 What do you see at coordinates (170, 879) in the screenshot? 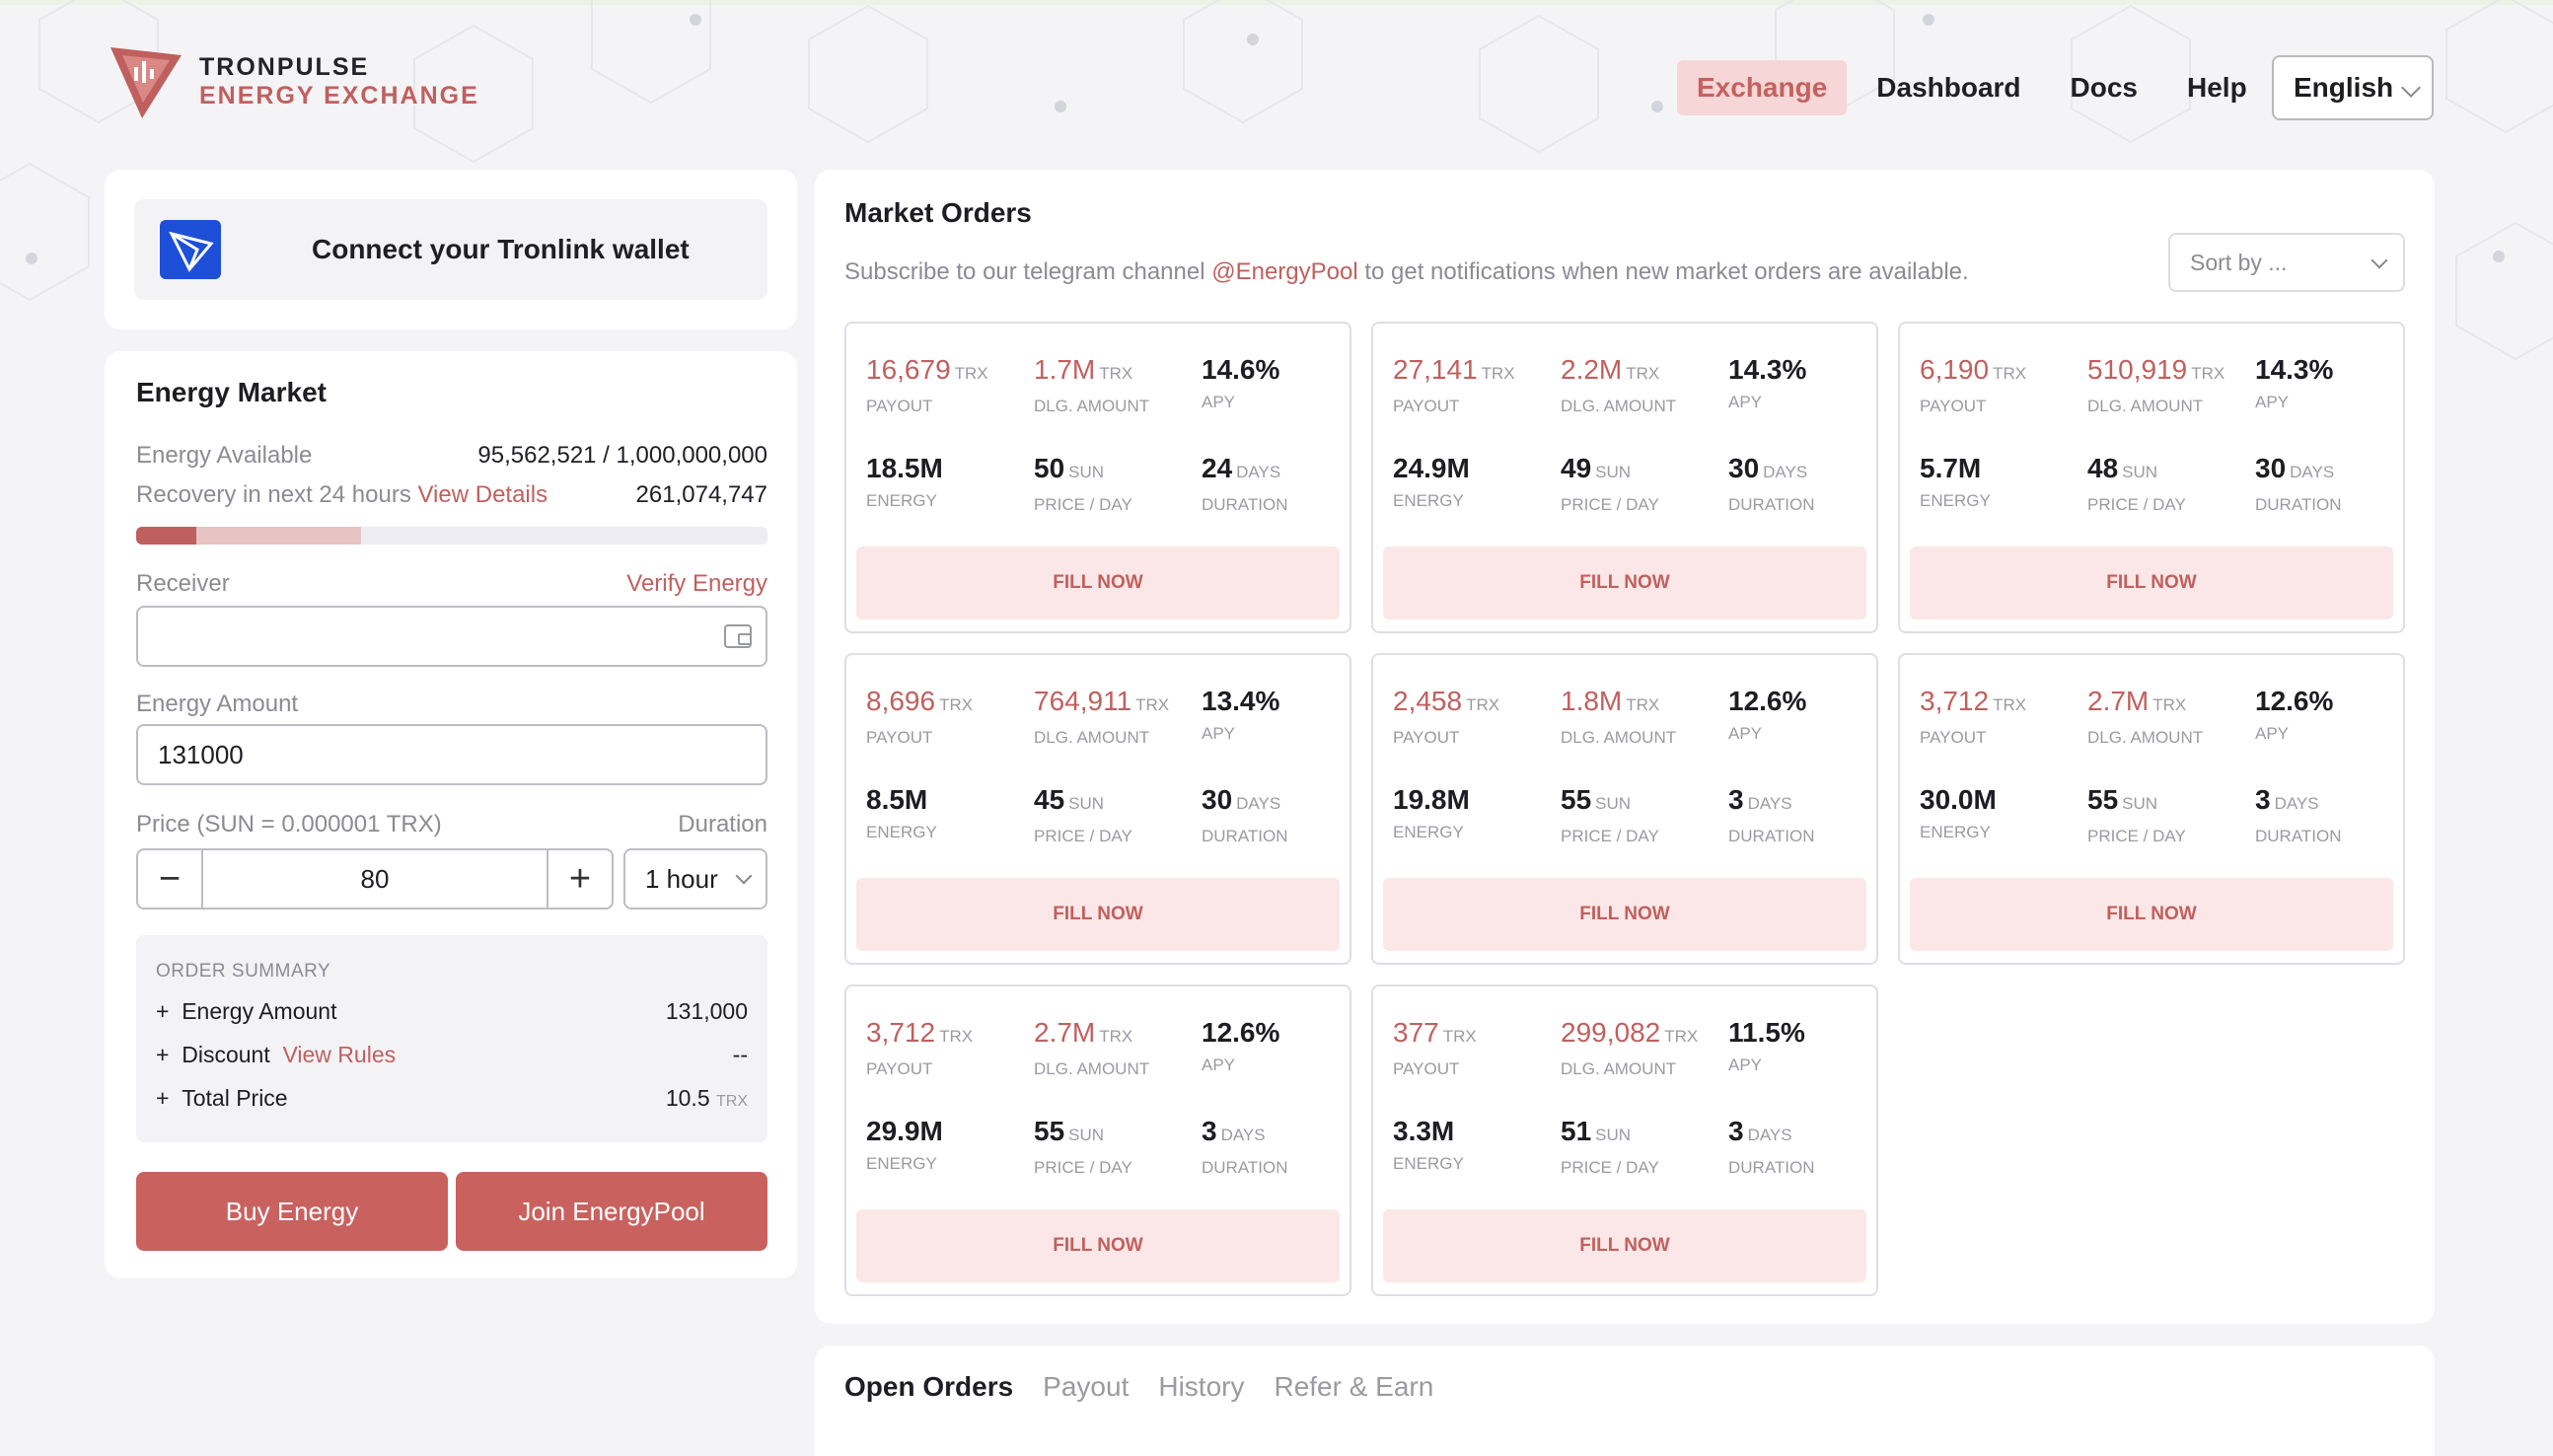
I see `minus-icon: −` at bounding box center [170, 879].